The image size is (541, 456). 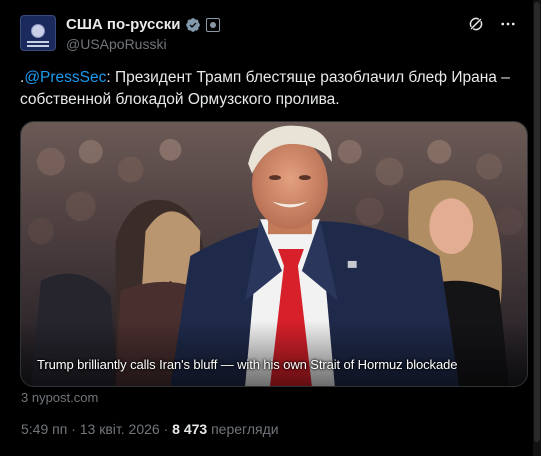 I want to click on tweet-time: 5:49 пп, so click(x=44, y=429).